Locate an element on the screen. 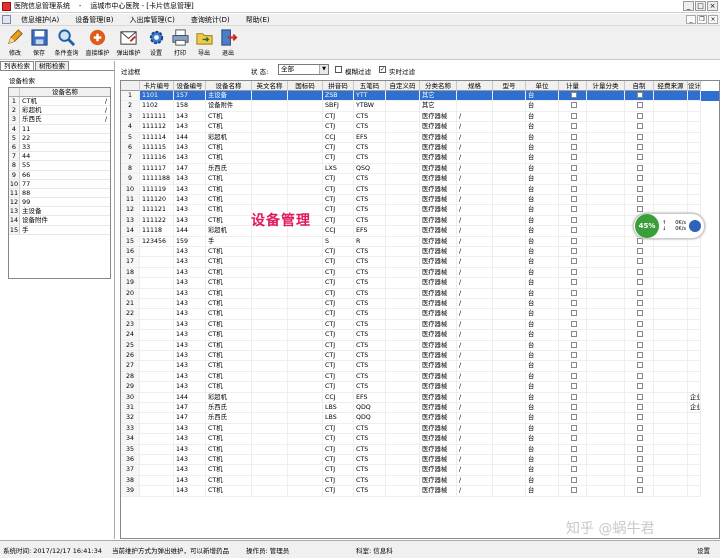 This screenshot has height=558, width=720. table-row: 20 143 CT机 CTJ CTS 医疗器械 / 台 is located at coordinates (420, 293).